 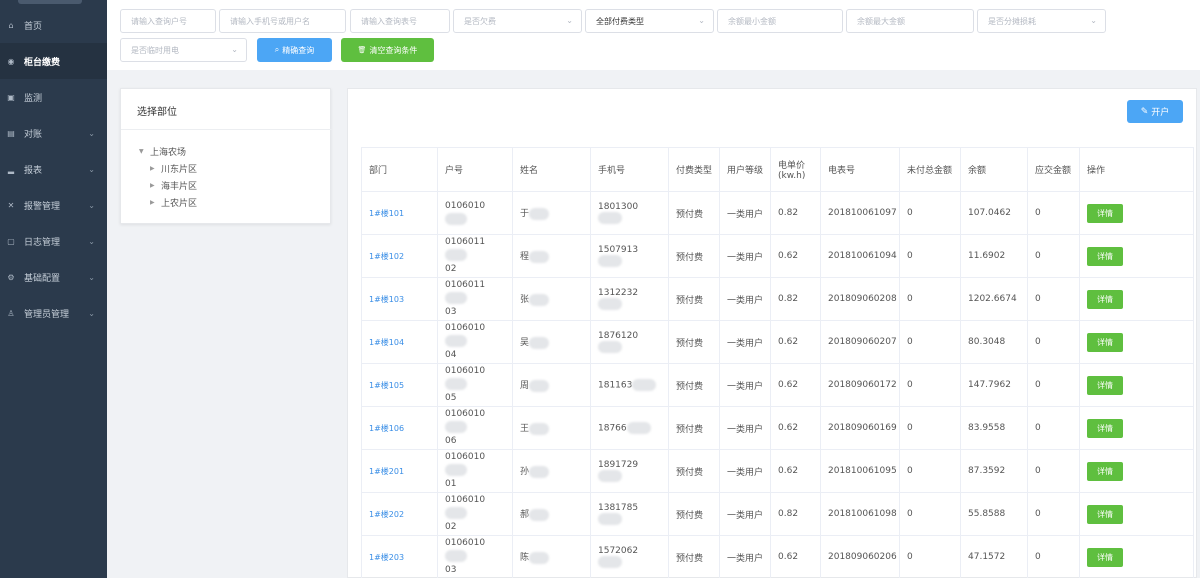 What do you see at coordinates (910, 21) in the screenshot?
I see `max-balance-input: 余额最大金额` at bounding box center [910, 21].